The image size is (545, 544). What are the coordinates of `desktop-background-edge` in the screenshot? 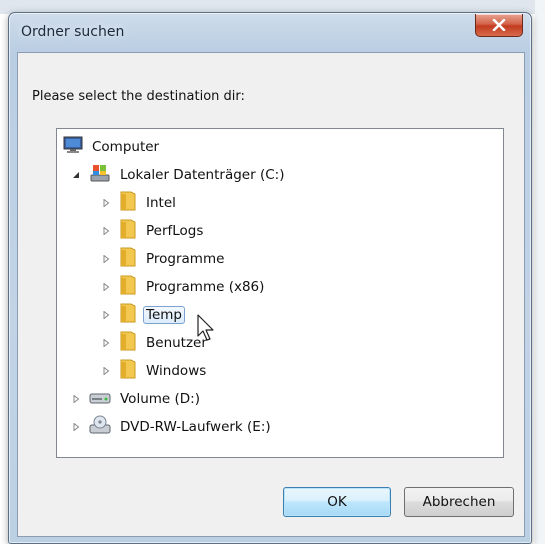 It's located at (540, 272).